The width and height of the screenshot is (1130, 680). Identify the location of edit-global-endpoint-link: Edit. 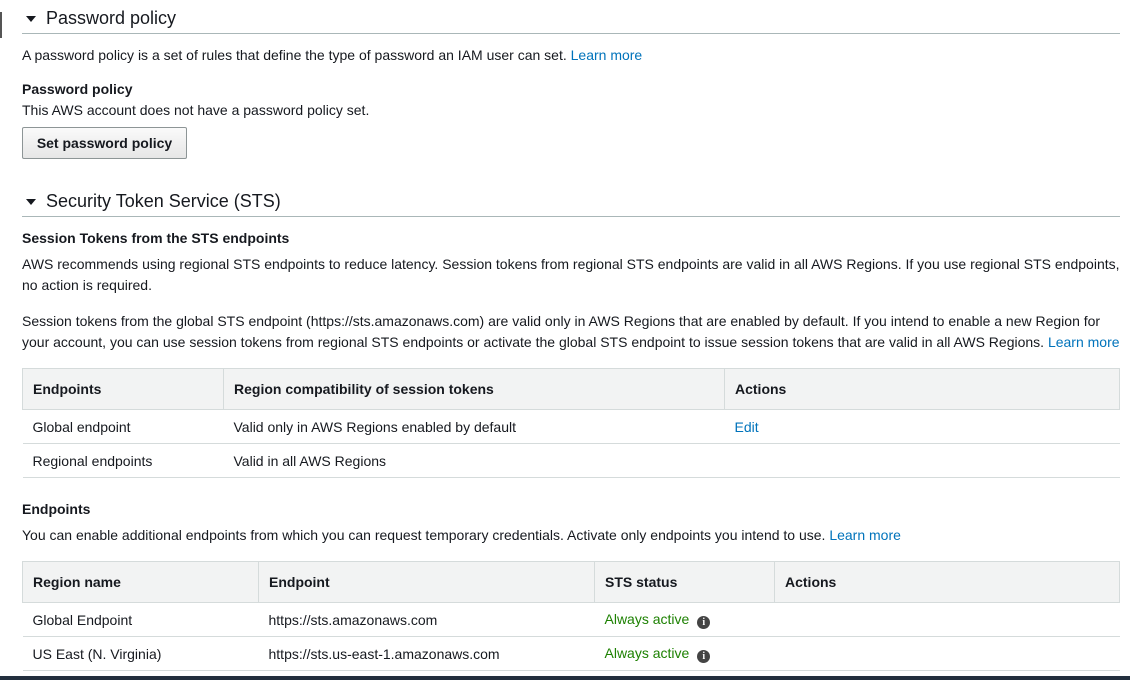
(747, 427).